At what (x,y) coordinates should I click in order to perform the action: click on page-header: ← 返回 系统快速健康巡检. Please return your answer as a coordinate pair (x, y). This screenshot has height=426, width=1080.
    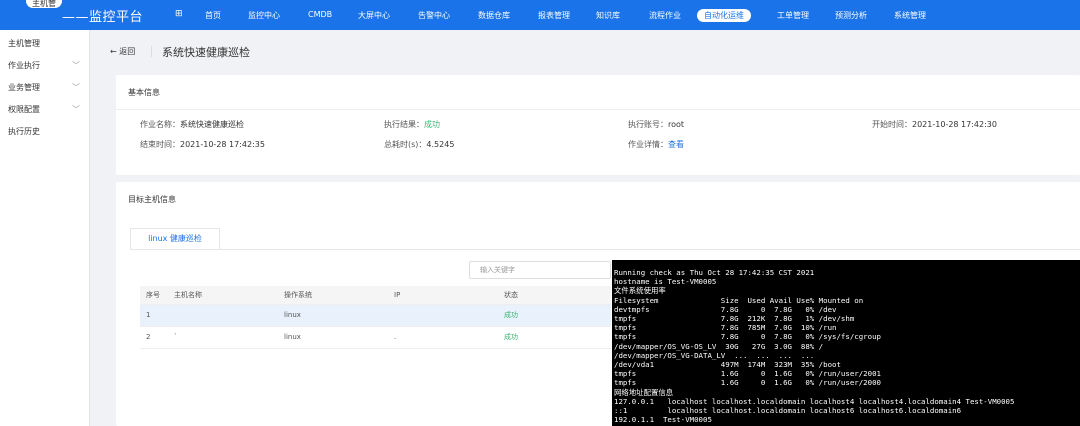
    Looking at the image, I should click on (592, 52).